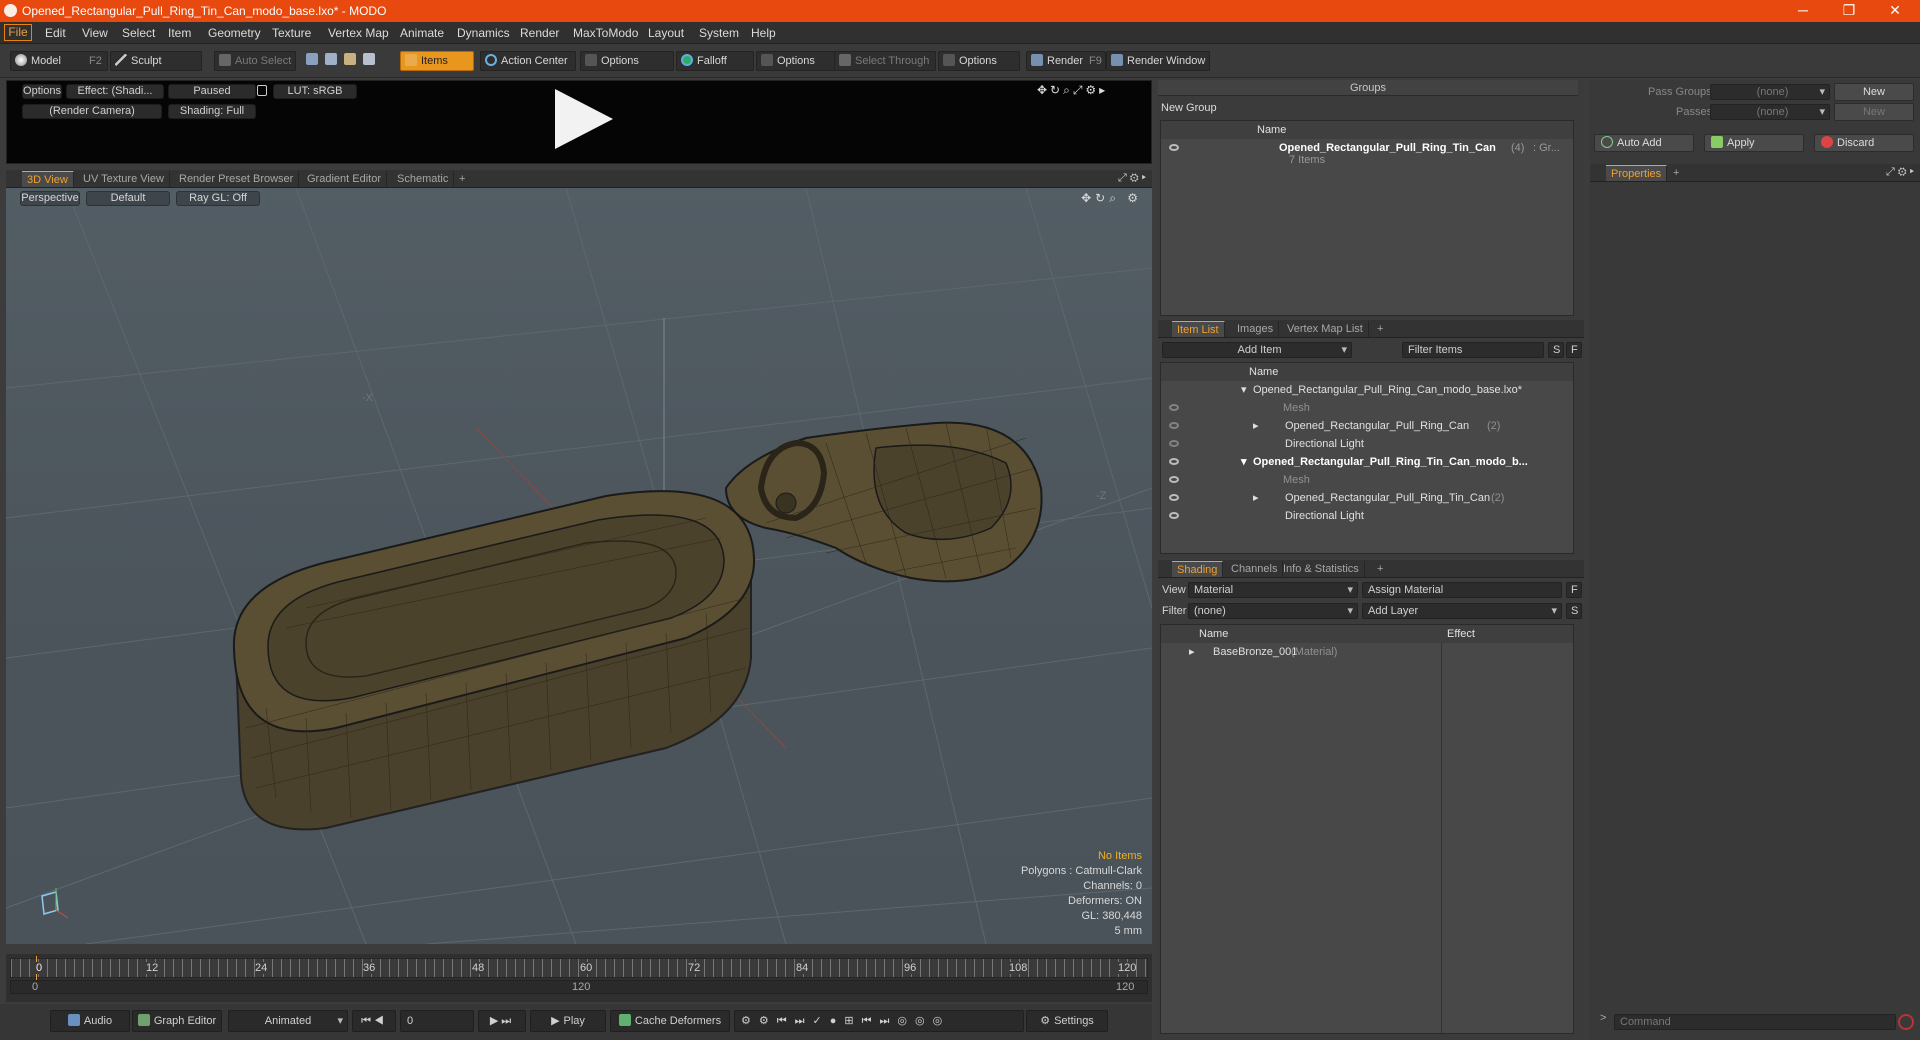 This screenshot has height=1040, width=1920. Describe the element at coordinates (627, 61) in the screenshot. I see `action-center-options-button: Options` at that location.